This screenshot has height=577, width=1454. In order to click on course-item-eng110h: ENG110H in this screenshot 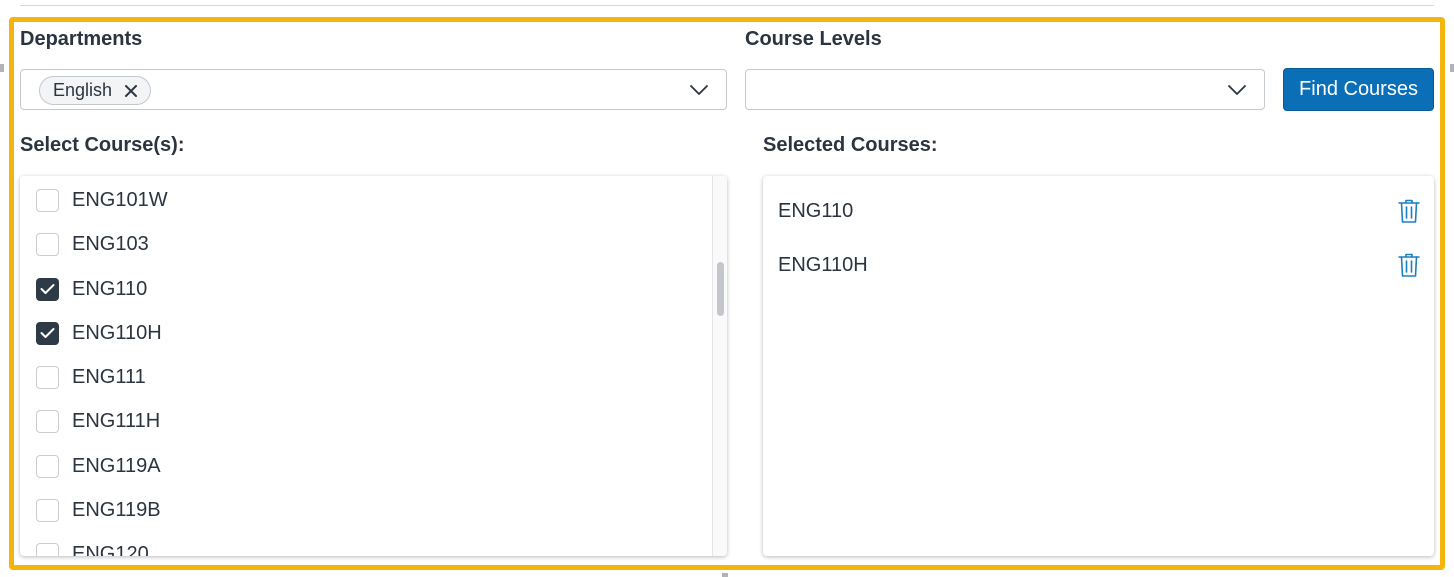, I will do `click(99, 333)`.